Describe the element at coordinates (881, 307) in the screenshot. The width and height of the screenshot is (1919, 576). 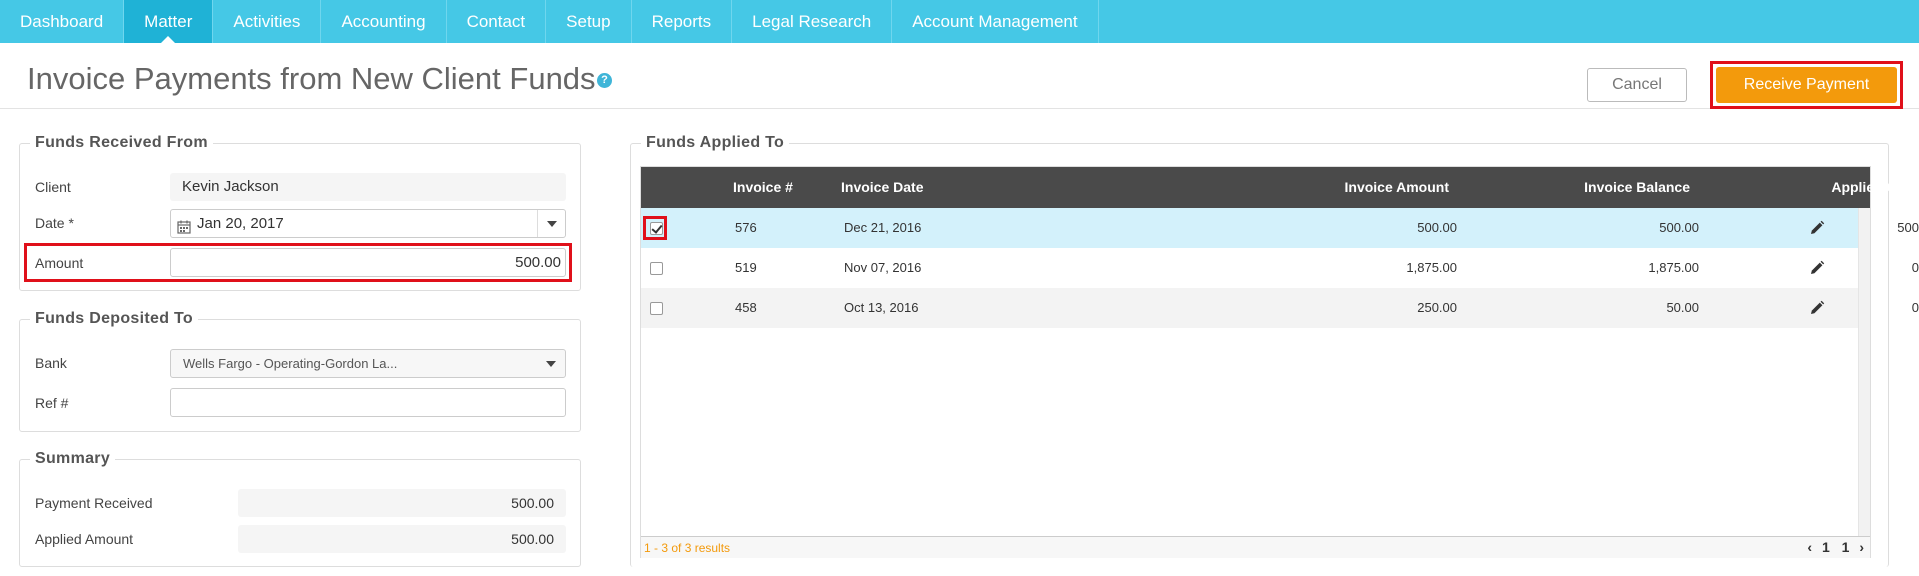
I see `invoice-date: Oct 13, 2016` at that location.